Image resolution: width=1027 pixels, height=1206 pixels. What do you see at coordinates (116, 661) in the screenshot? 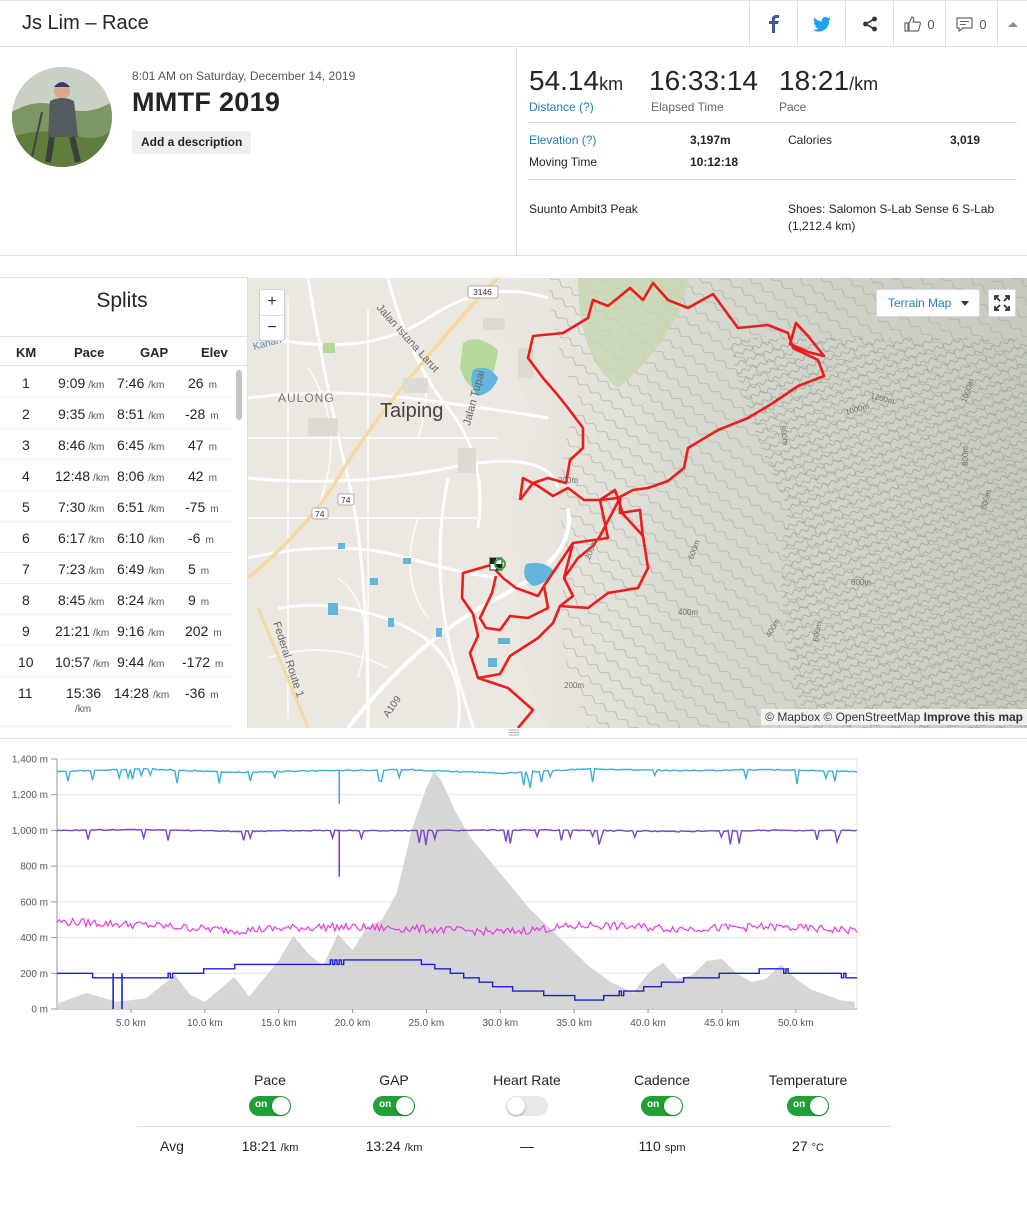
I see `split-row: 10 10:57/km 9:44/km -172 m` at bounding box center [116, 661].